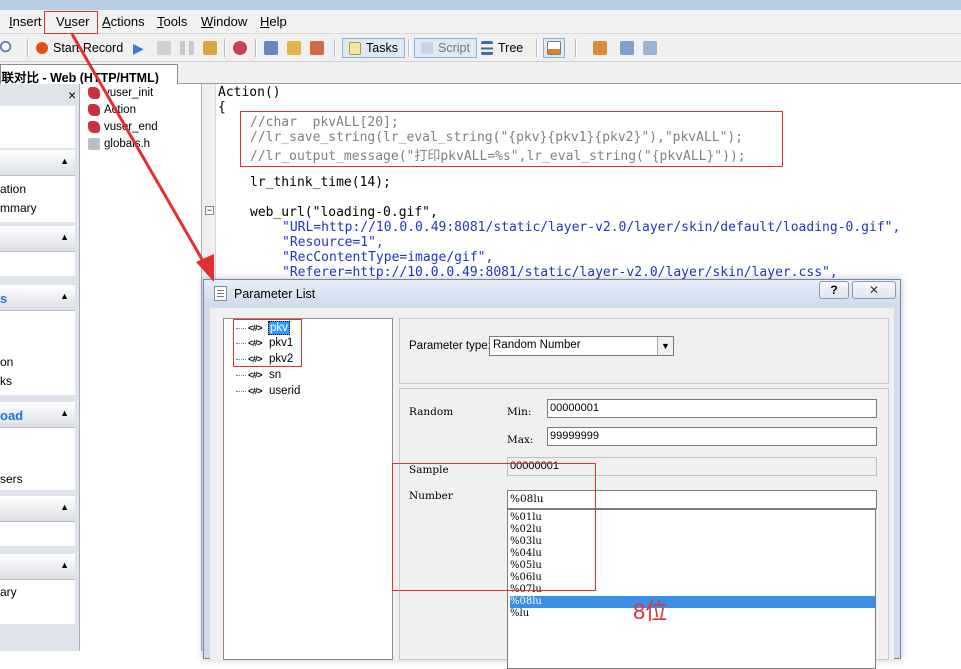  I want to click on annotation-note: 8位, so click(650, 611).